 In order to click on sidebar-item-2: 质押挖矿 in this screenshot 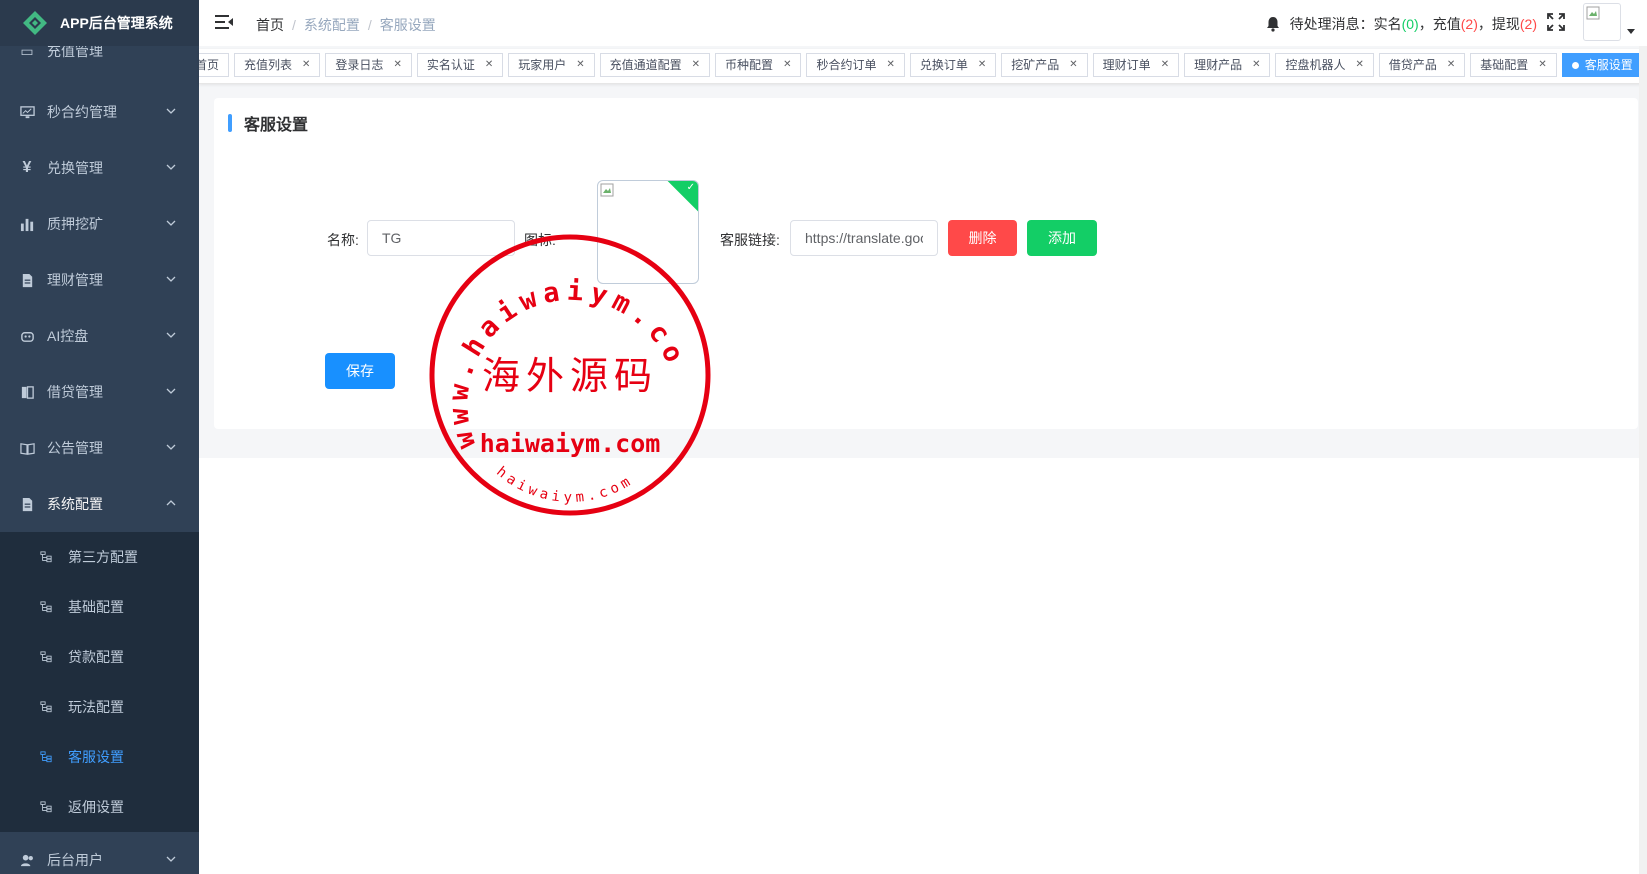, I will do `click(99, 224)`.